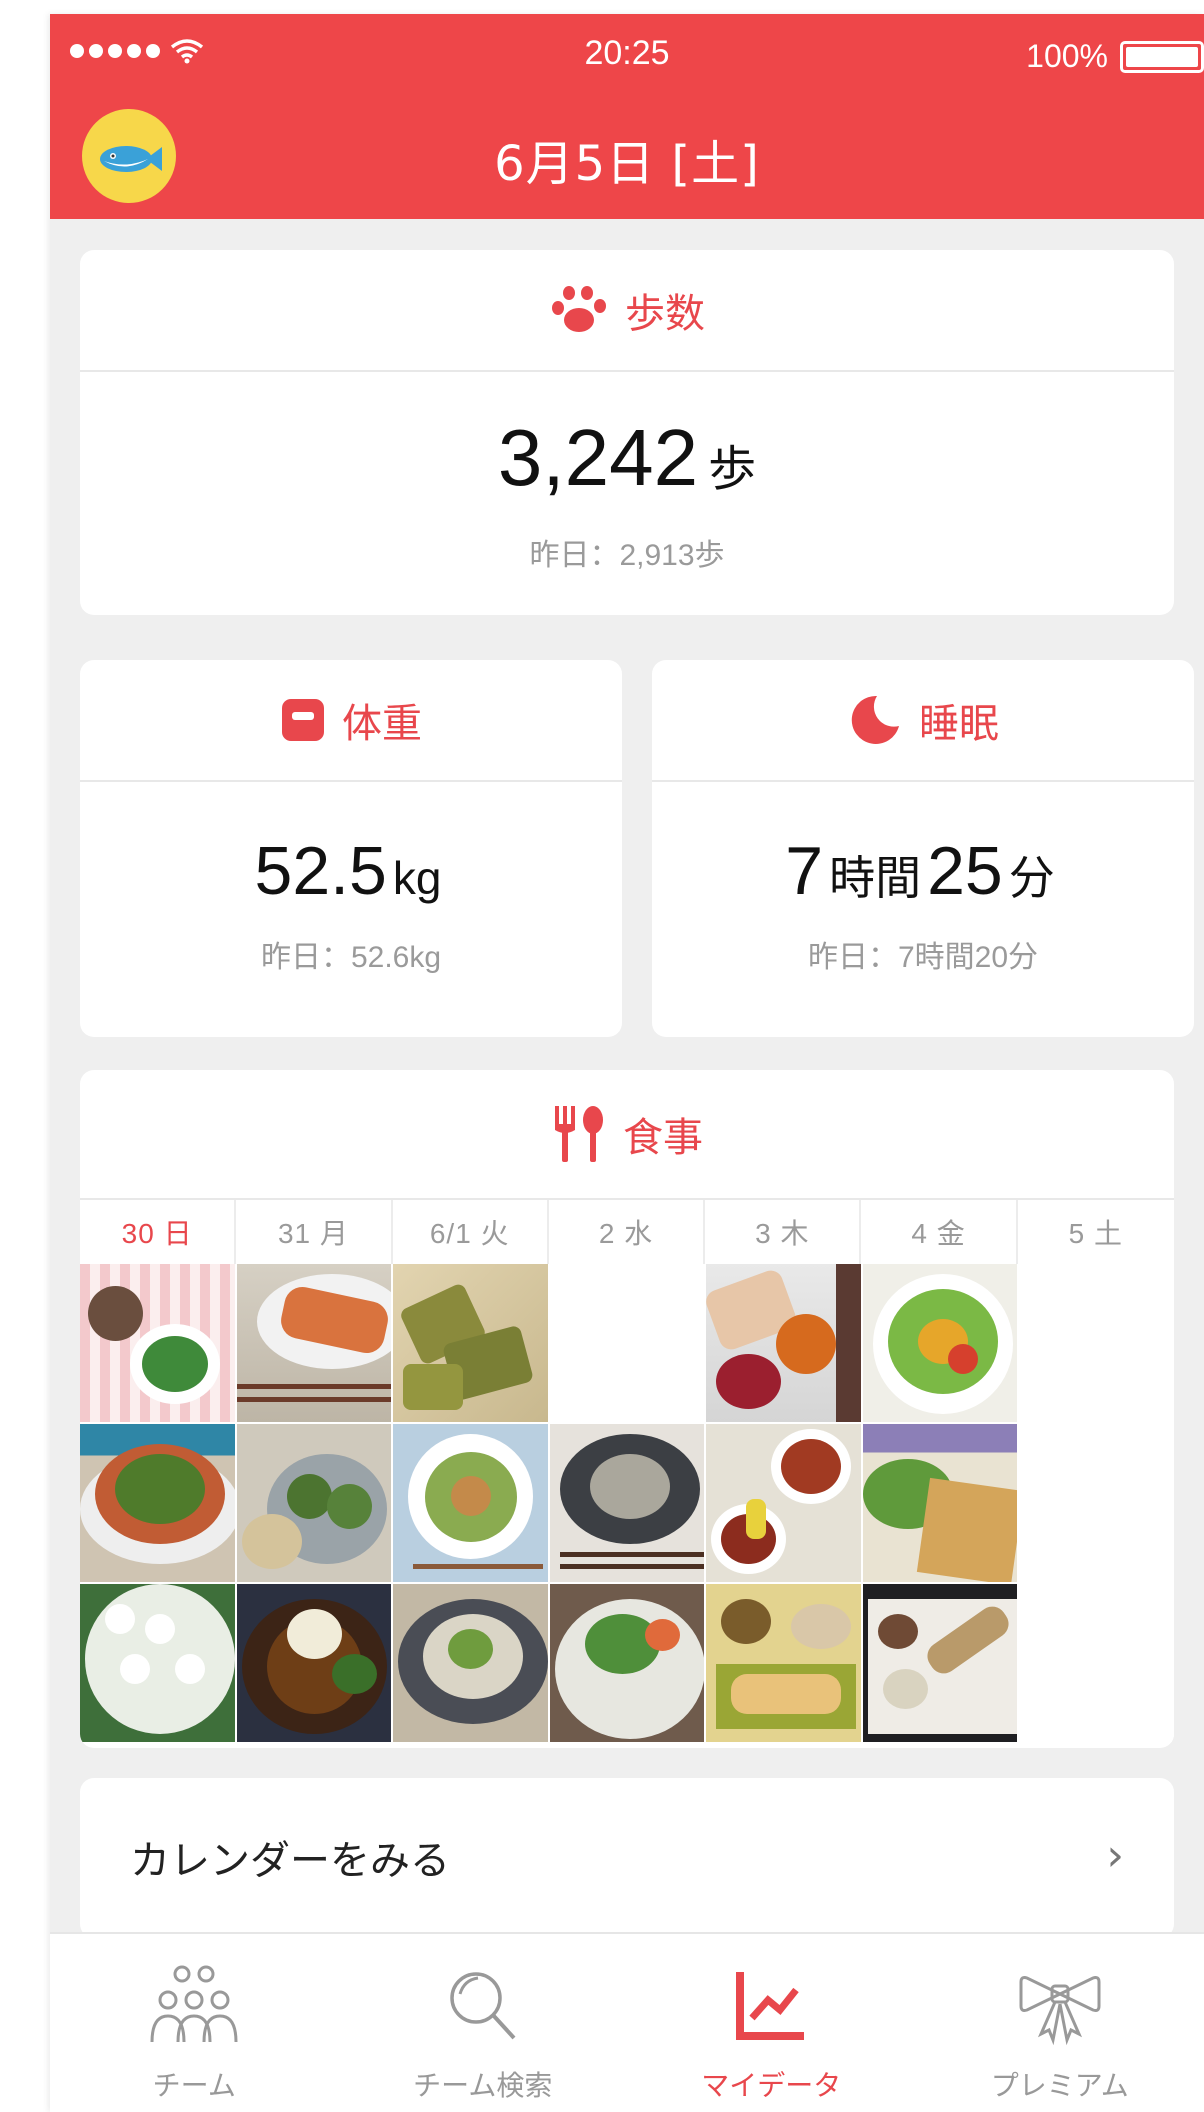 This screenshot has height=2112, width=1204. I want to click on sleep-hours: 7, so click(804, 871).